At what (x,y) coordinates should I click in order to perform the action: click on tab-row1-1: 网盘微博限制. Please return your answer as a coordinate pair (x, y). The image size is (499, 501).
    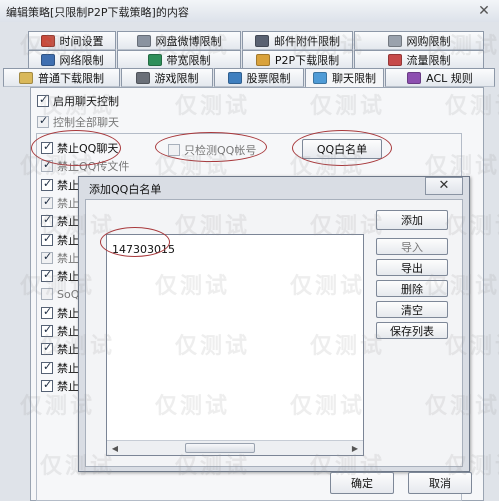
    Looking at the image, I should click on (179, 40).